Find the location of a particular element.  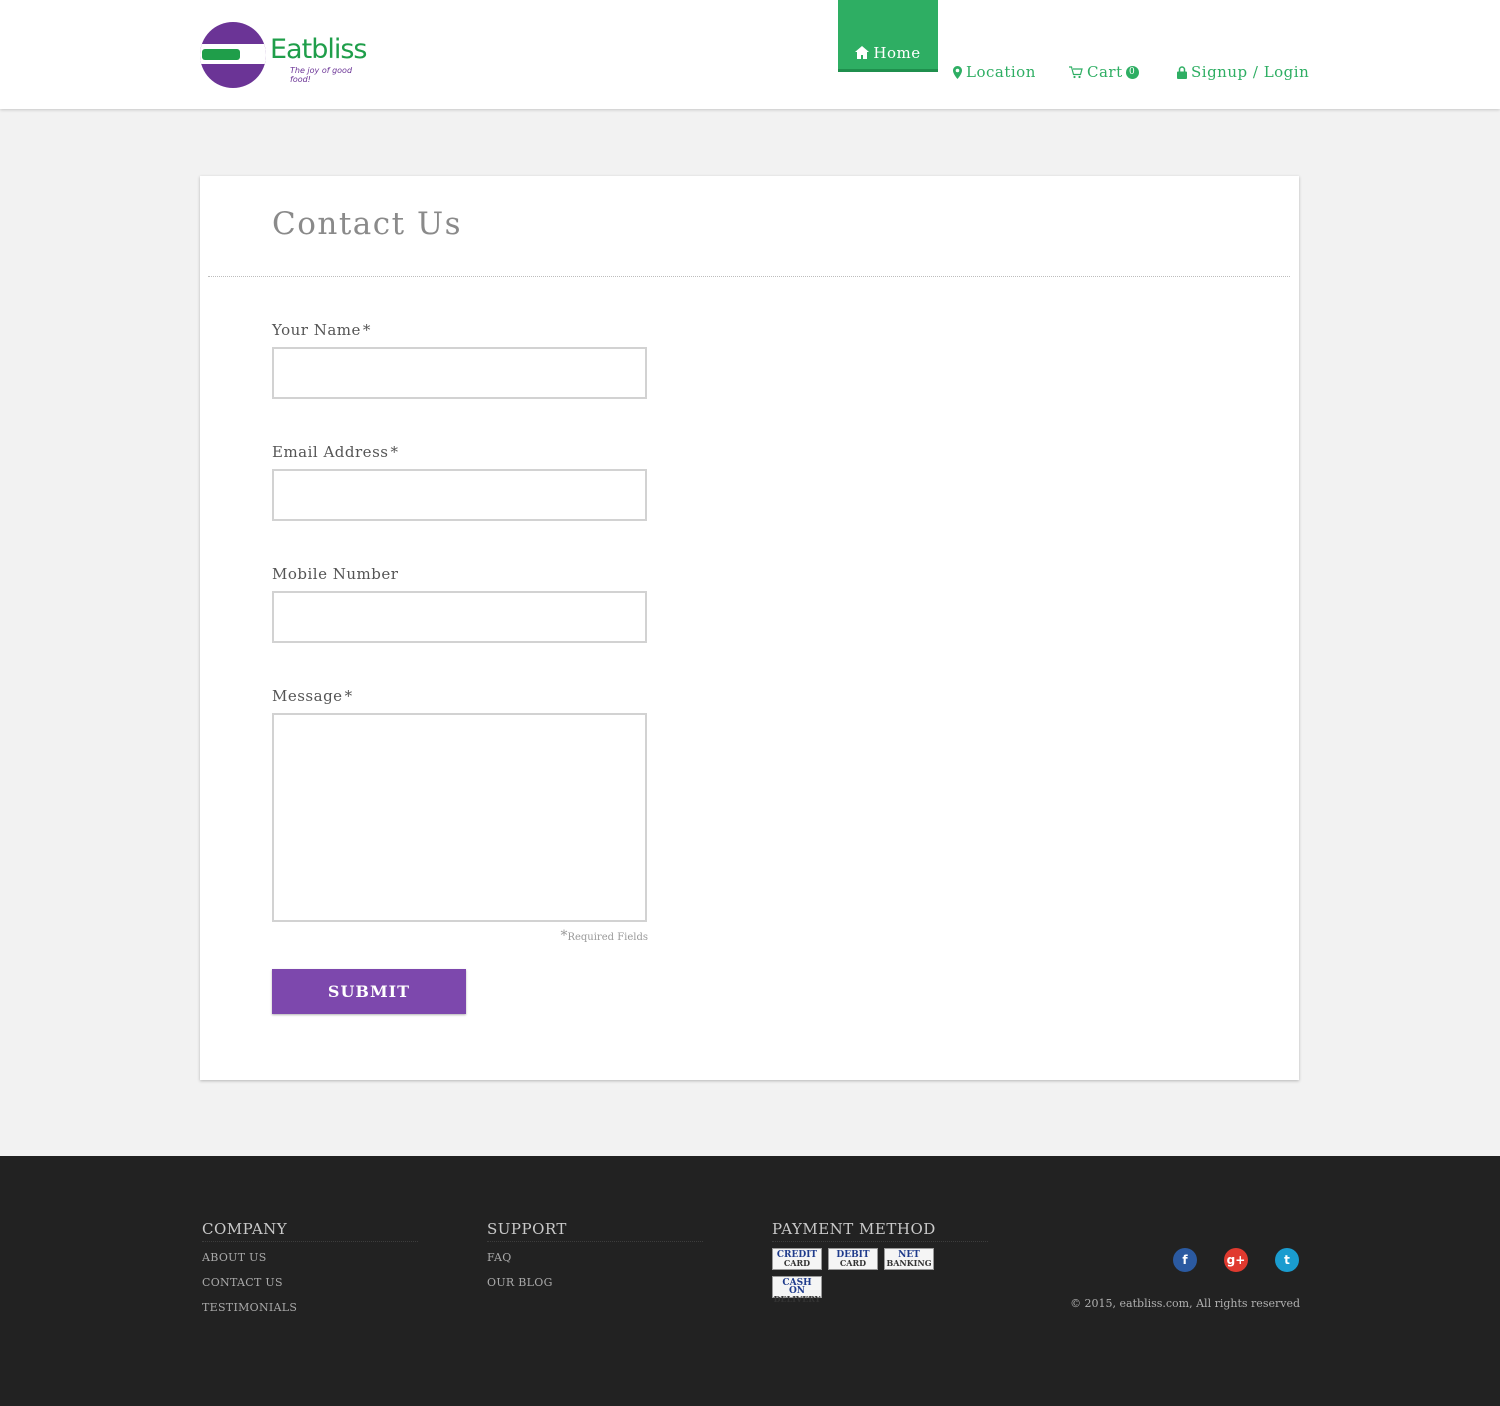

payment-line2: BANKING is located at coordinates (909, 1263).